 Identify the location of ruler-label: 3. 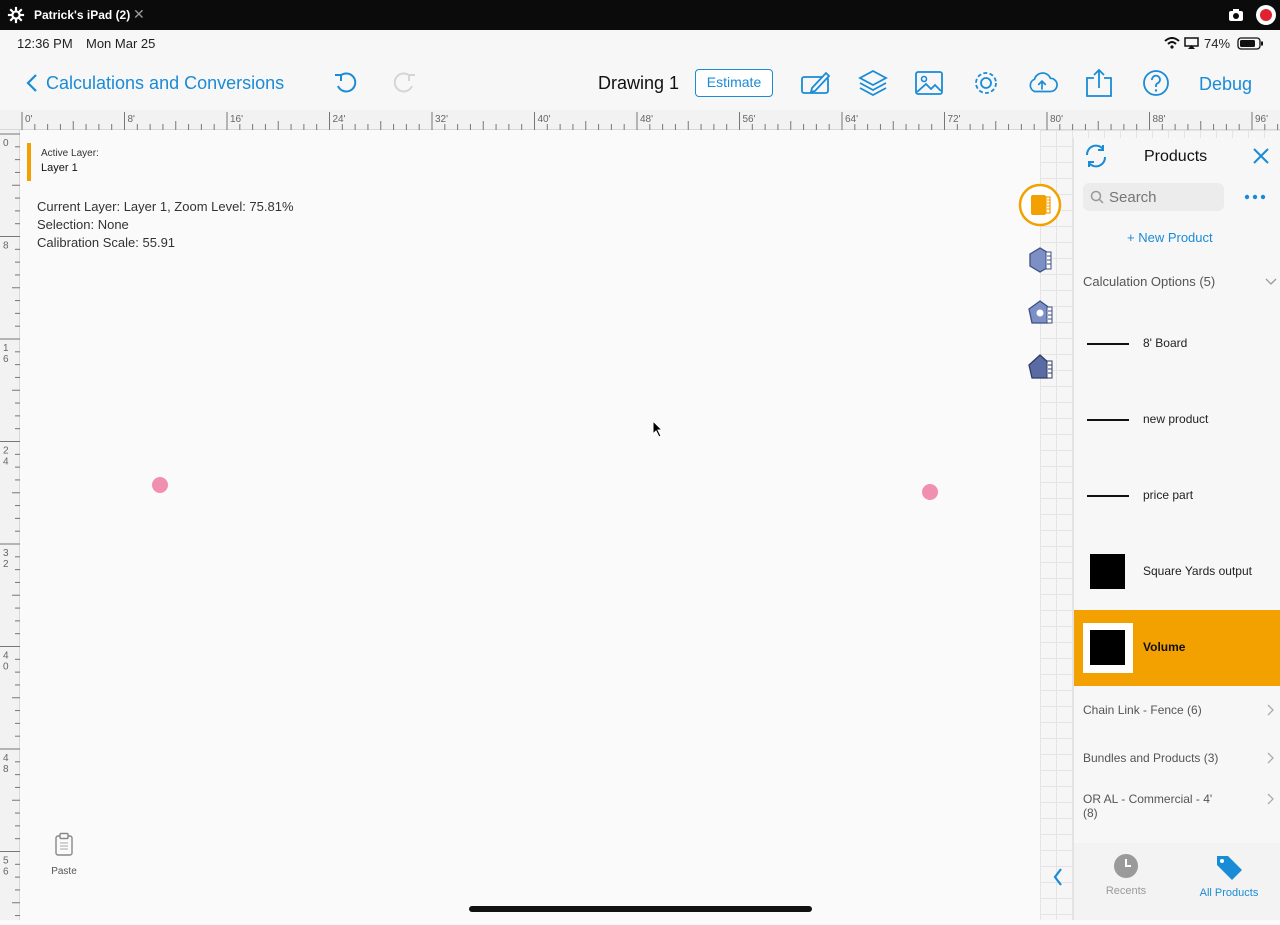
(6, 553).